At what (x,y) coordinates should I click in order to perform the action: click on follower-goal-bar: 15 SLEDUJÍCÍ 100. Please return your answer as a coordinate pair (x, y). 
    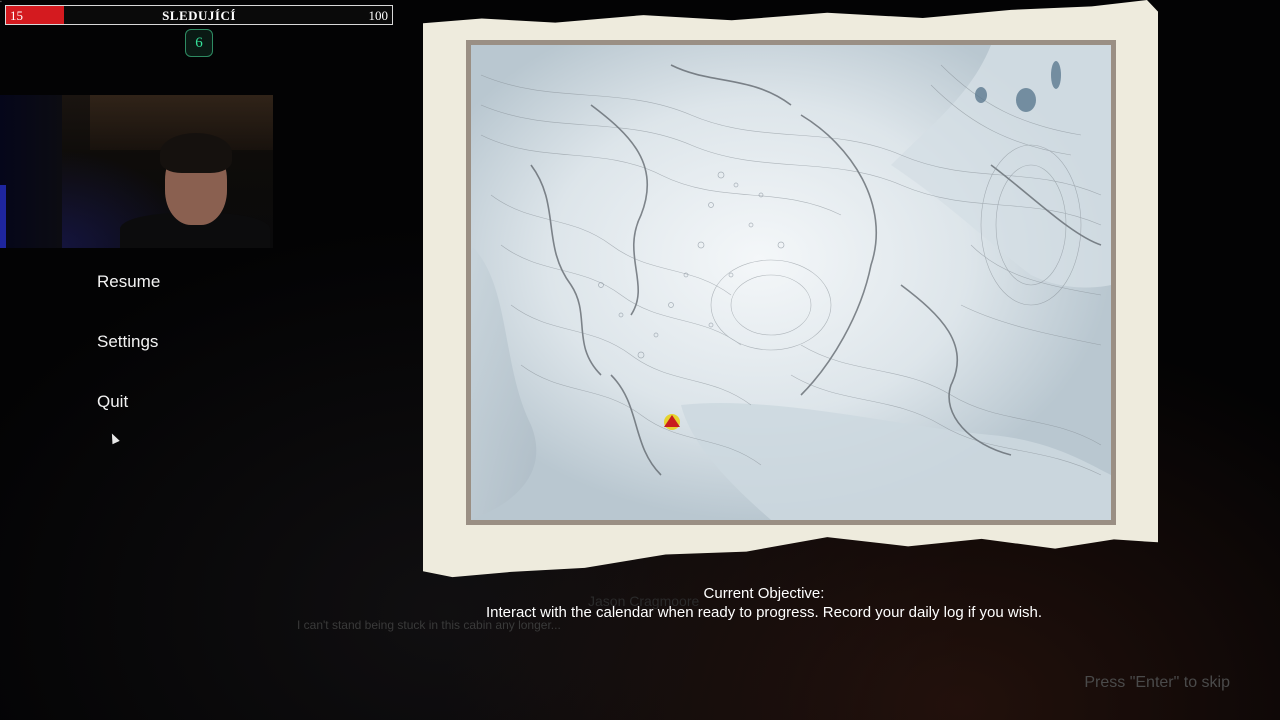
    Looking at the image, I should click on (199, 15).